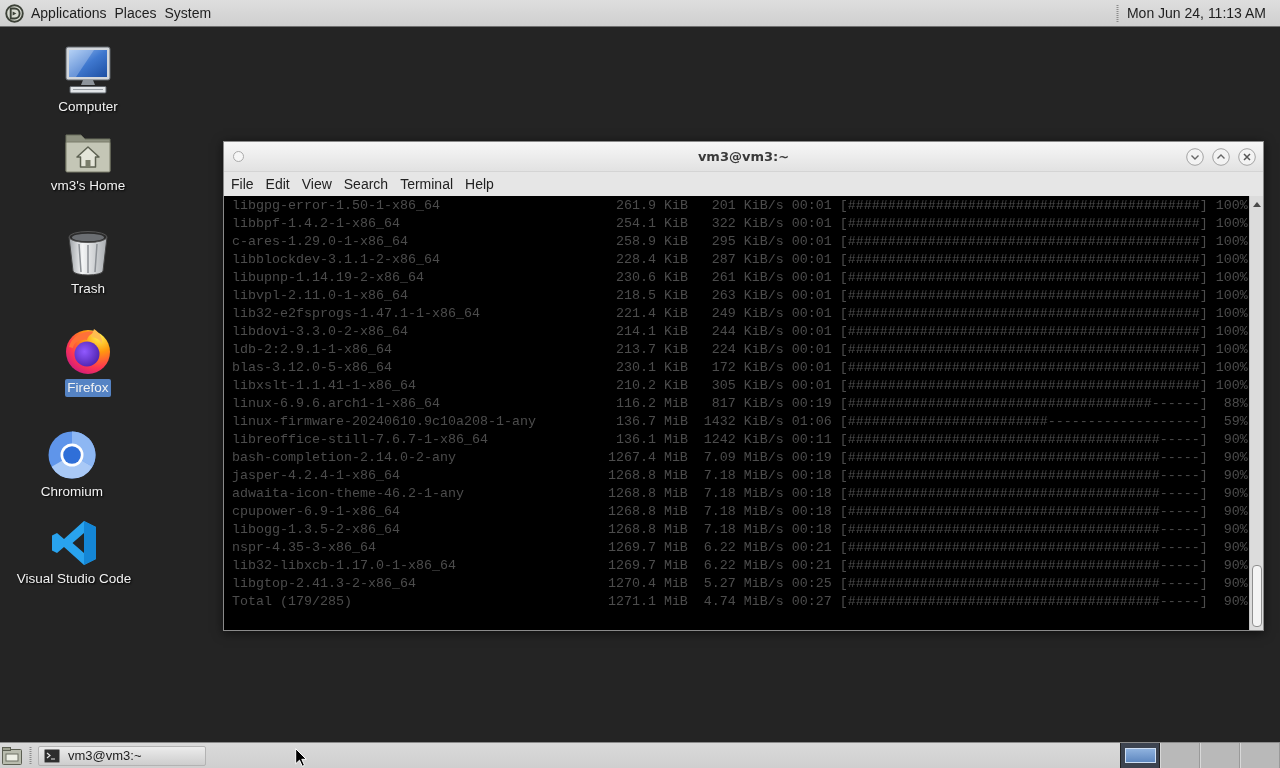 The width and height of the screenshot is (1280, 768). What do you see at coordinates (74, 579) in the screenshot?
I see `icon-label: Visual Studio Code` at bounding box center [74, 579].